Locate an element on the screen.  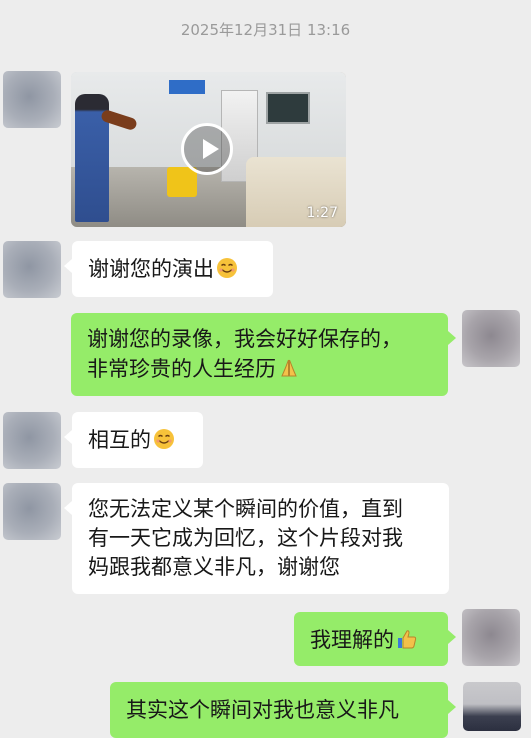
video-thumbnail-monitor is located at coordinates (288, 108).